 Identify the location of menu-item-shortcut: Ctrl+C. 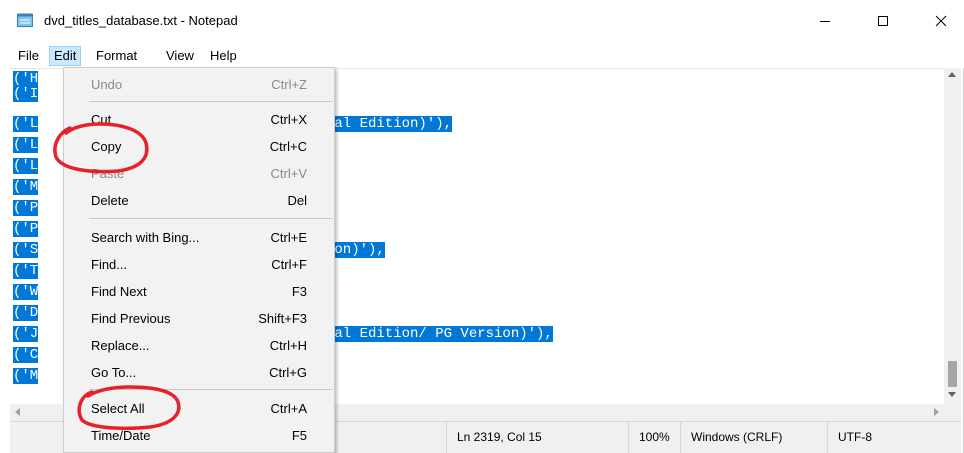
(288, 146).